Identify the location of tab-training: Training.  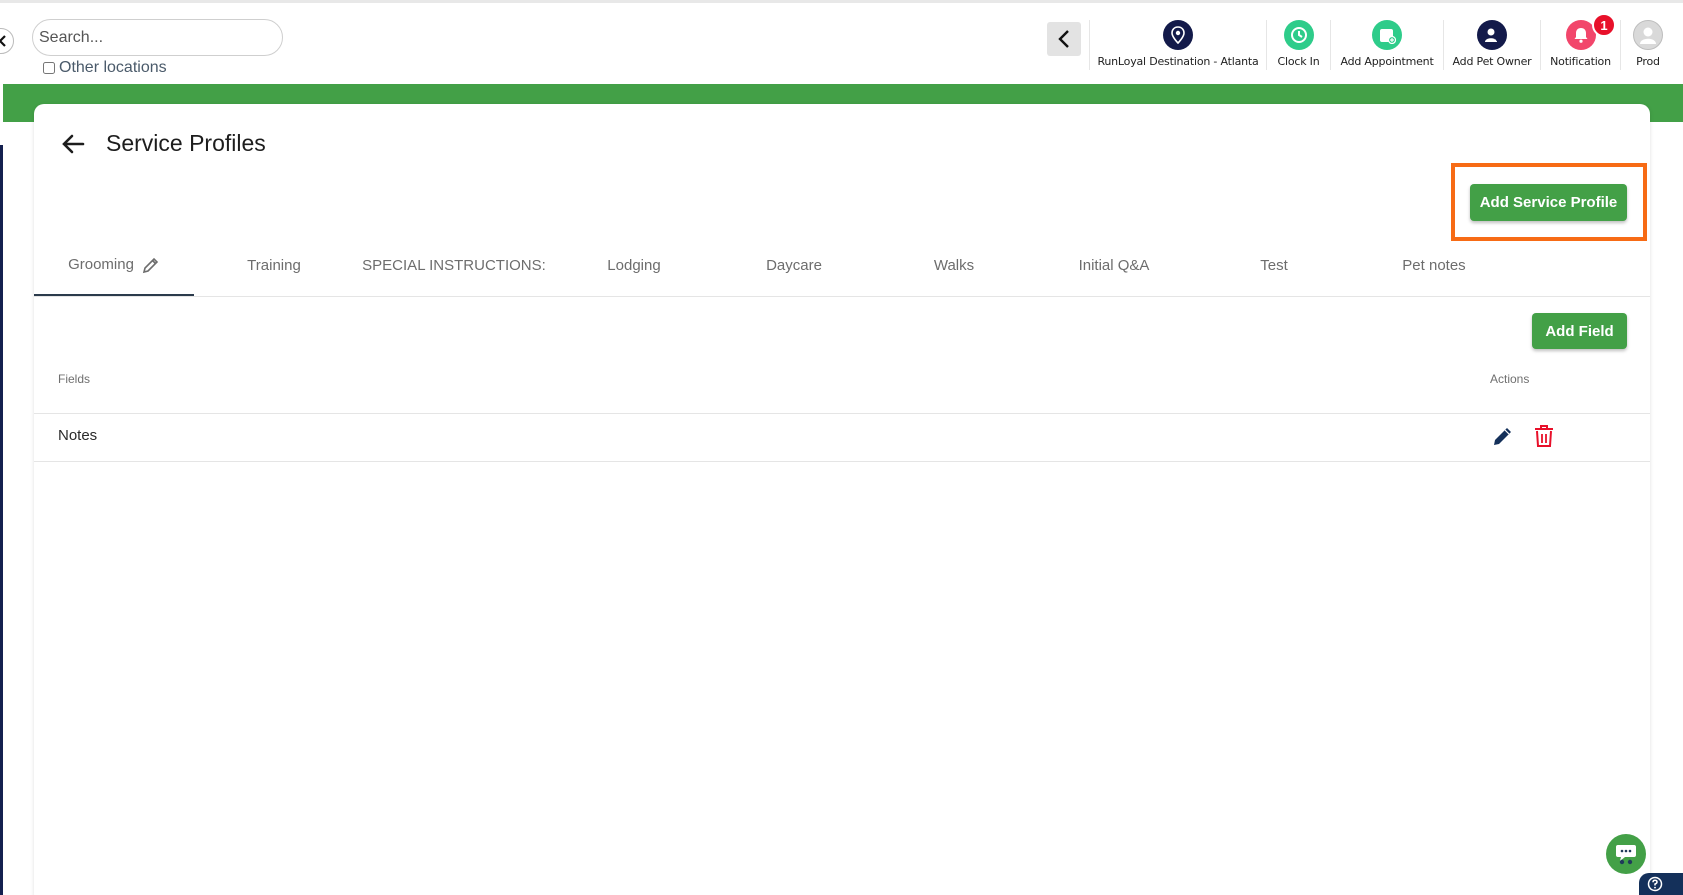
(274, 265).